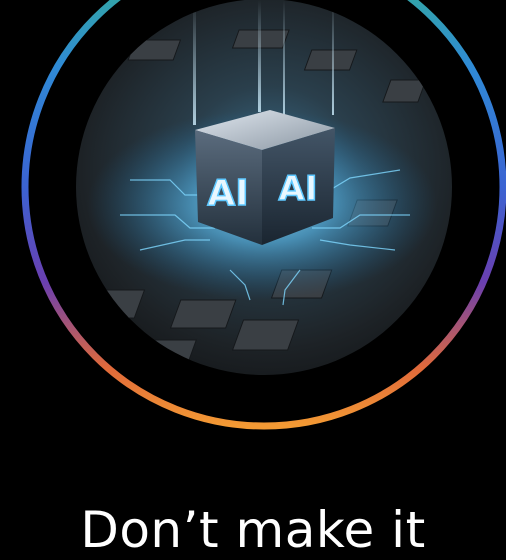 The height and width of the screenshot is (560, 506). Describe the element at coordinates (253, 530) in the screenshot. I see `caption-text: Don’t make it` at that location.